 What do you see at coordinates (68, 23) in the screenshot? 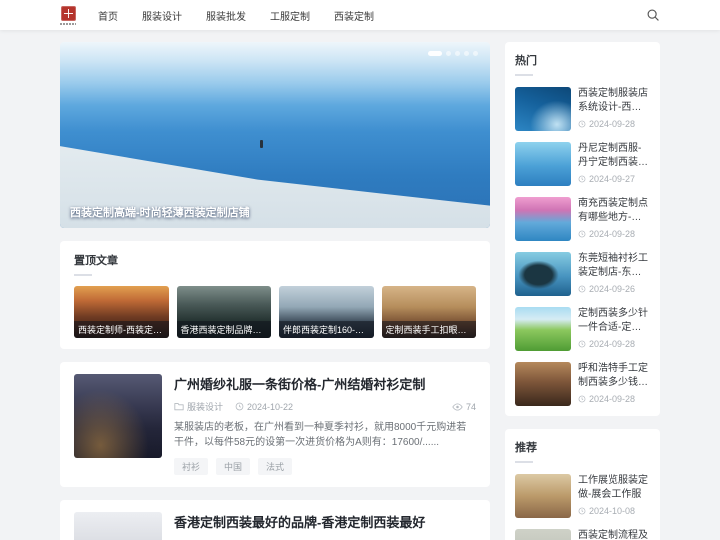
I see `logo-tagline` at bounding box center [68, 23].